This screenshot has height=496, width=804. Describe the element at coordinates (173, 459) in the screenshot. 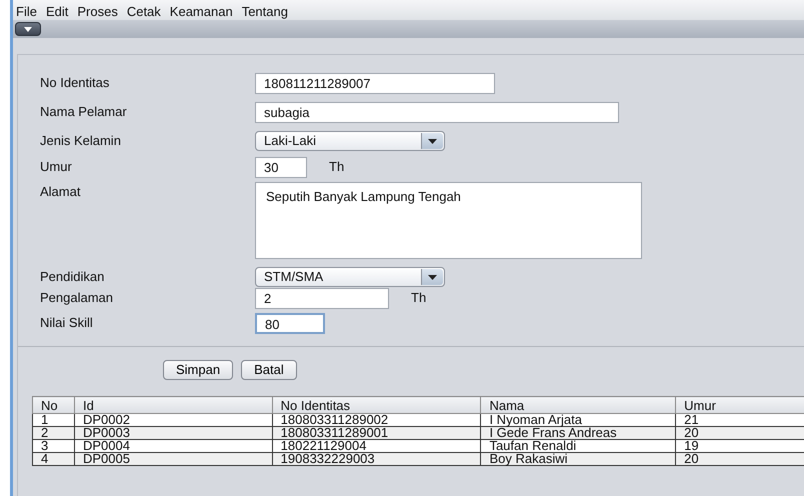

I see `table-cell: DP0005` at that location.